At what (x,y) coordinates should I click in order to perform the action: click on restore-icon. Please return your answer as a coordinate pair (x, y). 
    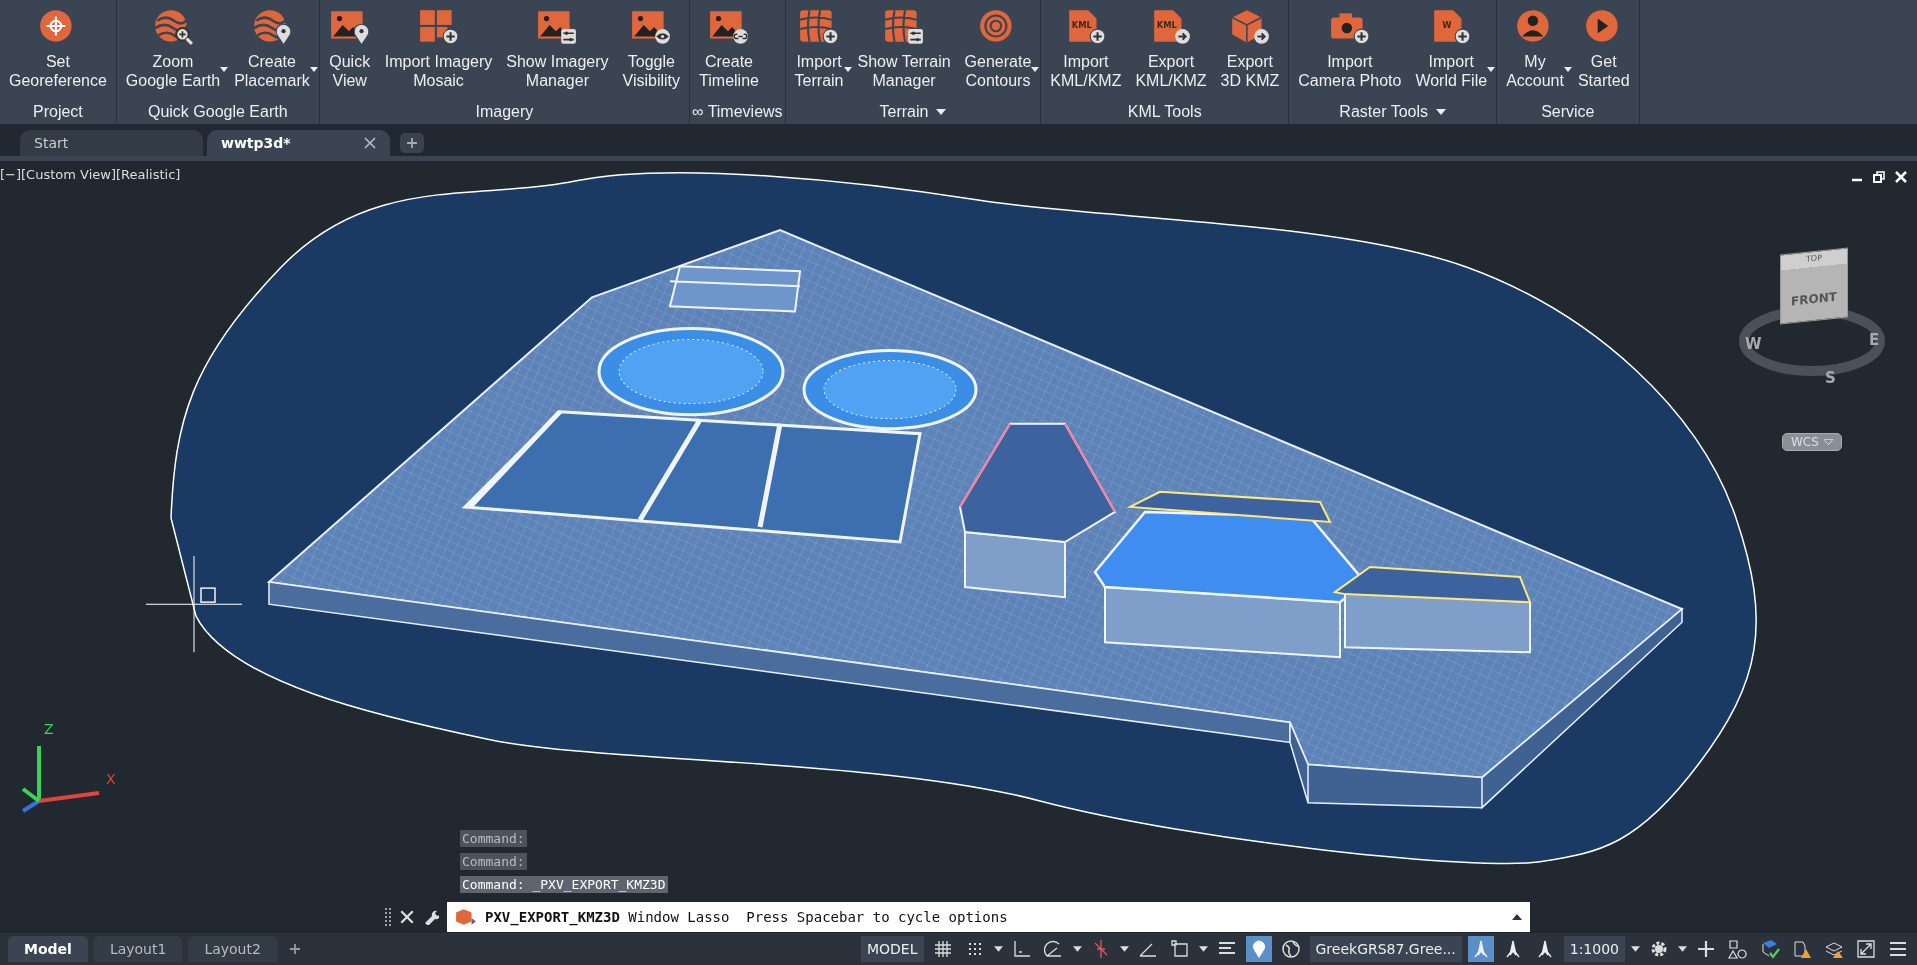
    Looking at the image, I should click on (1879, 177).